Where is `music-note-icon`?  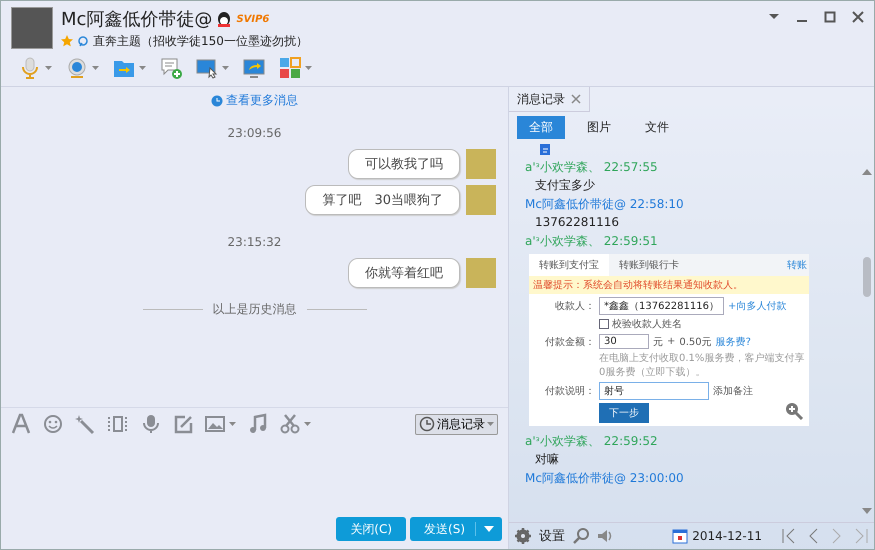 music-note-icon is located at coordinates (258, 424).